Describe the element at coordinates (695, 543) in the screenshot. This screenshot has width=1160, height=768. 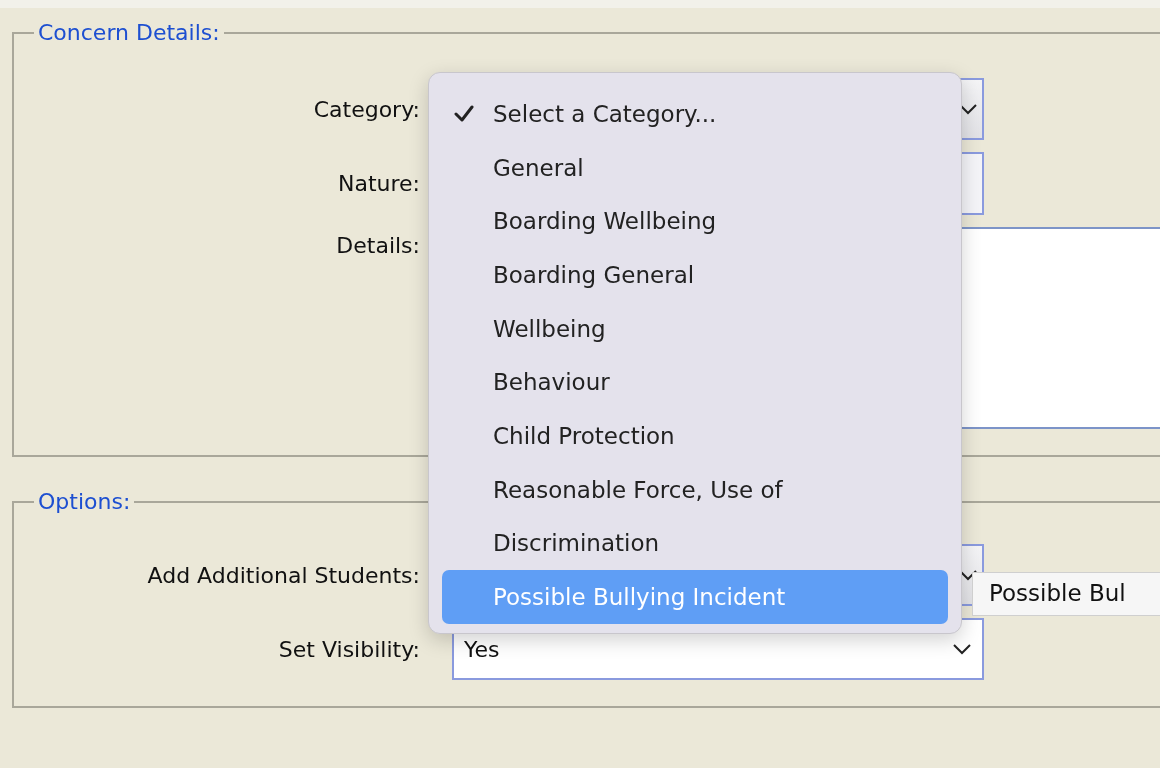
I see `menu-item: Discrimination` at that location.